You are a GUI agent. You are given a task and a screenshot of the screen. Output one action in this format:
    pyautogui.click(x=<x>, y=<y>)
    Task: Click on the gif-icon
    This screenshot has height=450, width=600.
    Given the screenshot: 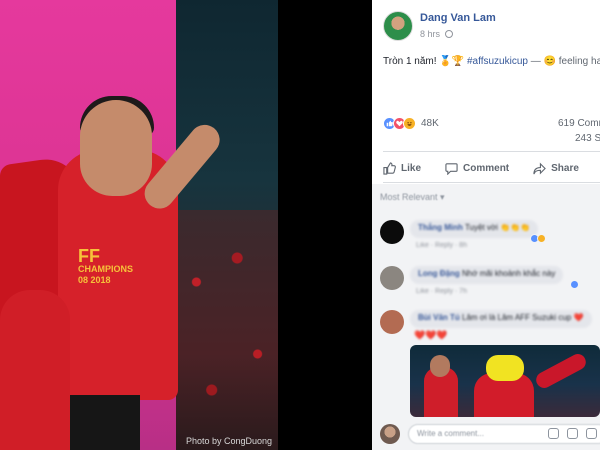 What is the action you would take?
    pyautogui.click(x=591, y=433)
    